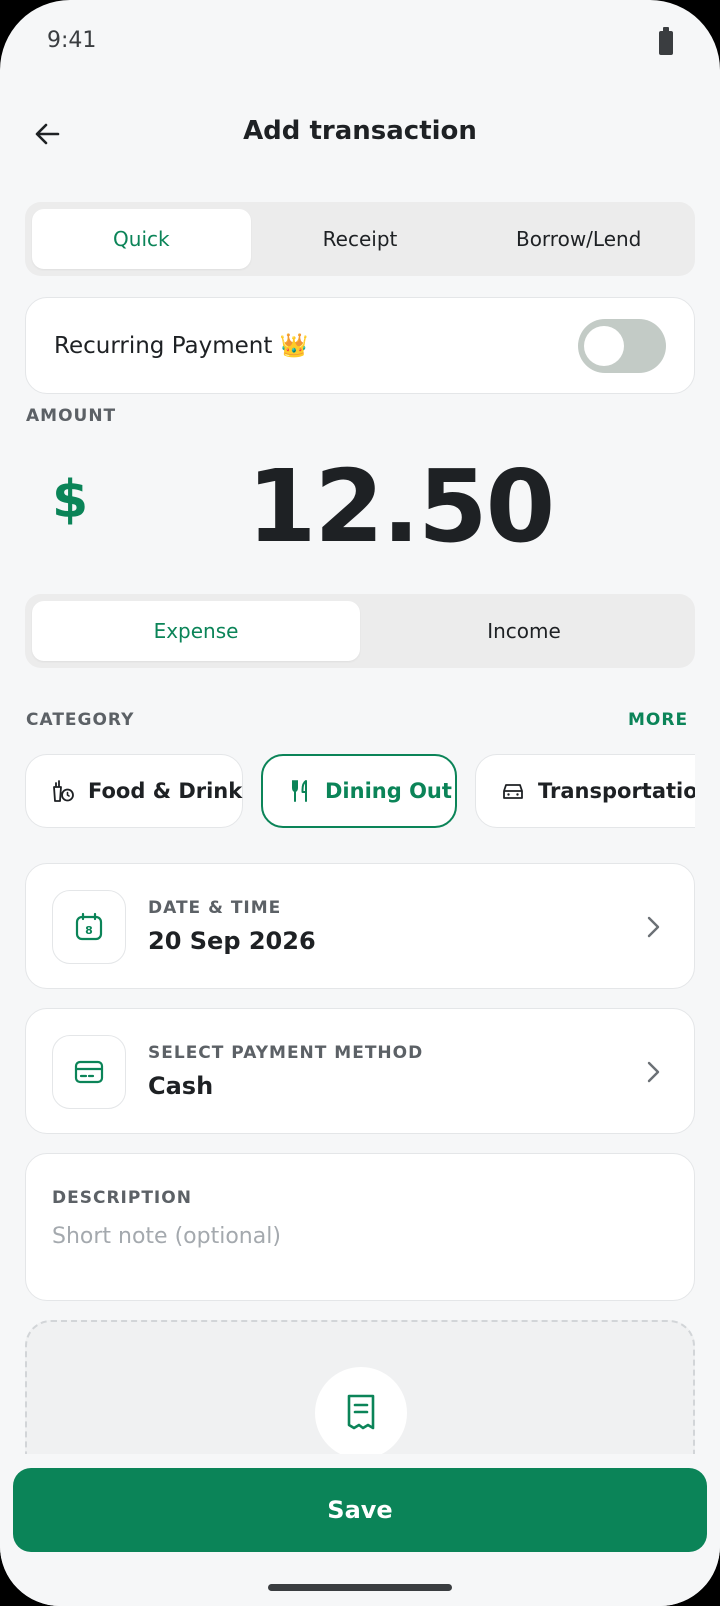 The width and height of the screenshot is (720, 1606). I want to click on receipt-upload-area, so click(360, 1390).